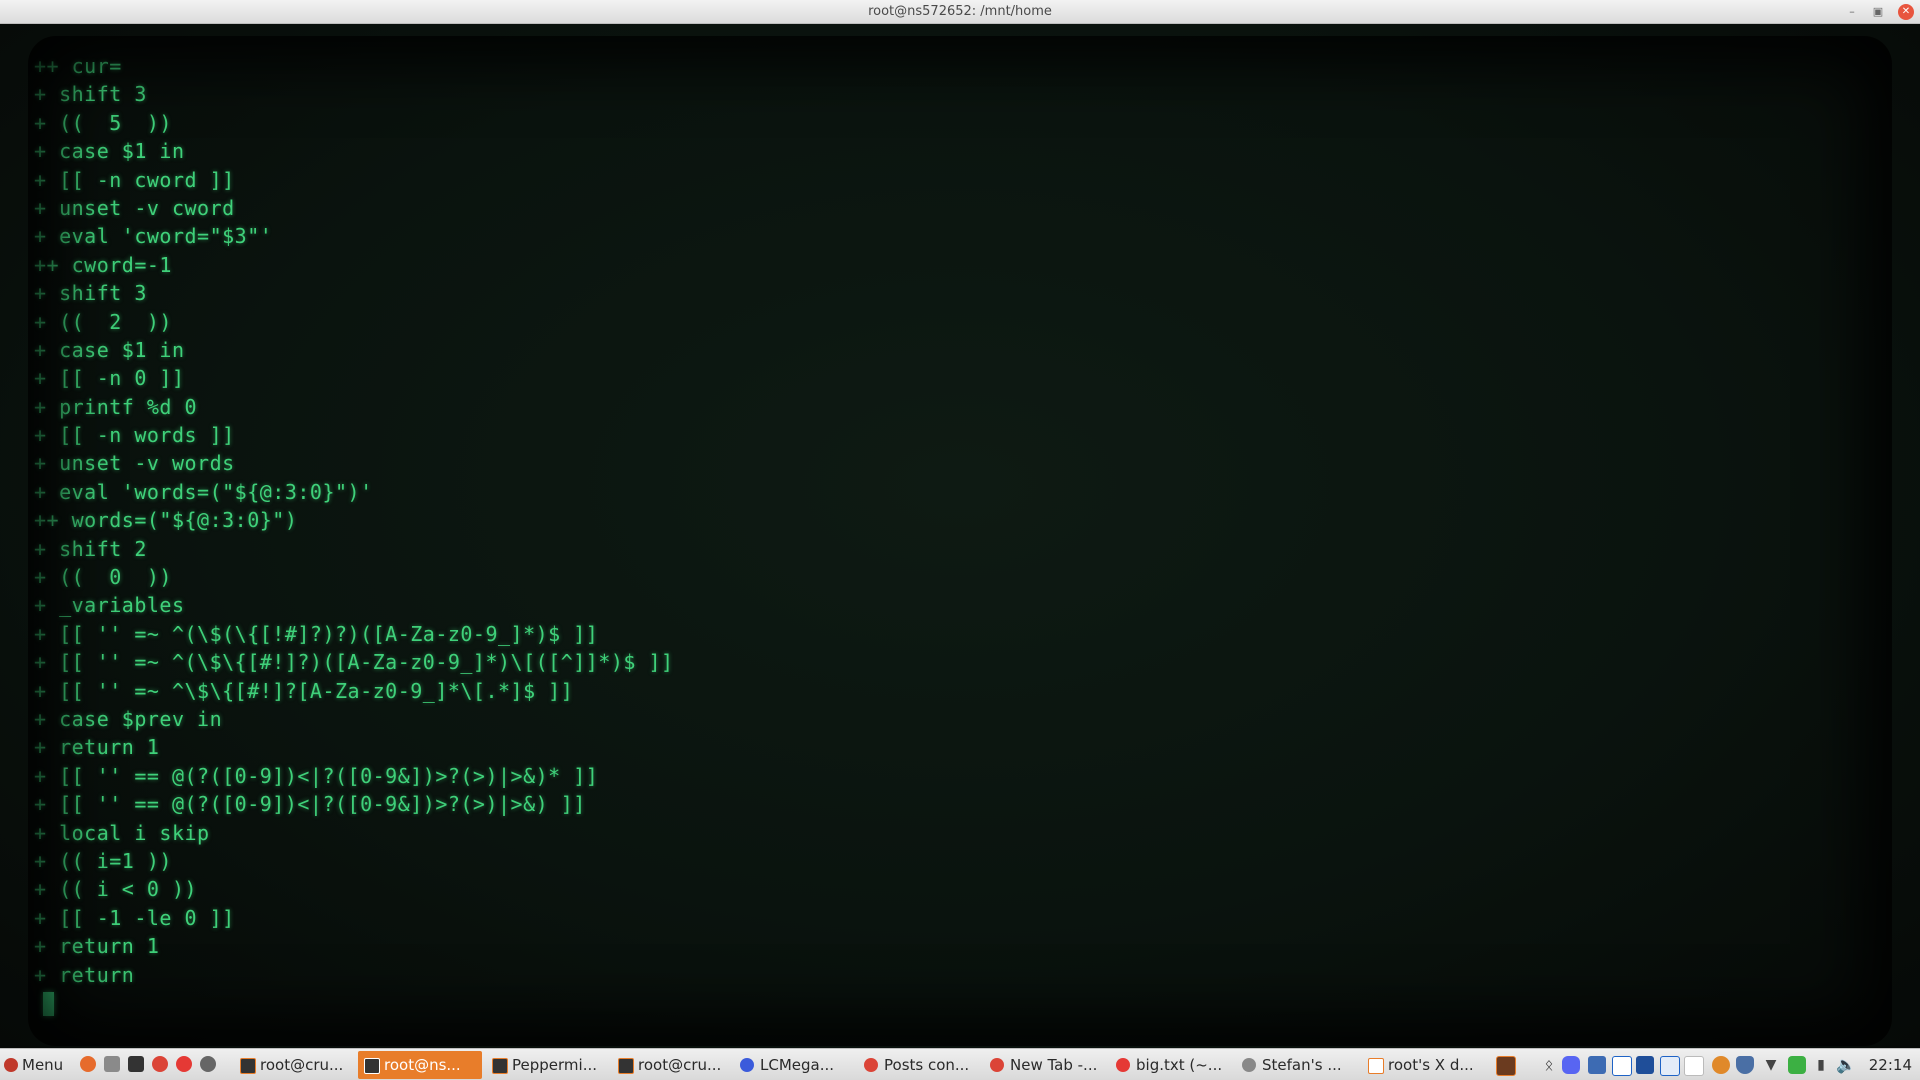 The image size is (1920, 1080). Describe the element at coordinates (1771, 1065) in the screenshot. I see `wifi-icon: ▼` at that location.